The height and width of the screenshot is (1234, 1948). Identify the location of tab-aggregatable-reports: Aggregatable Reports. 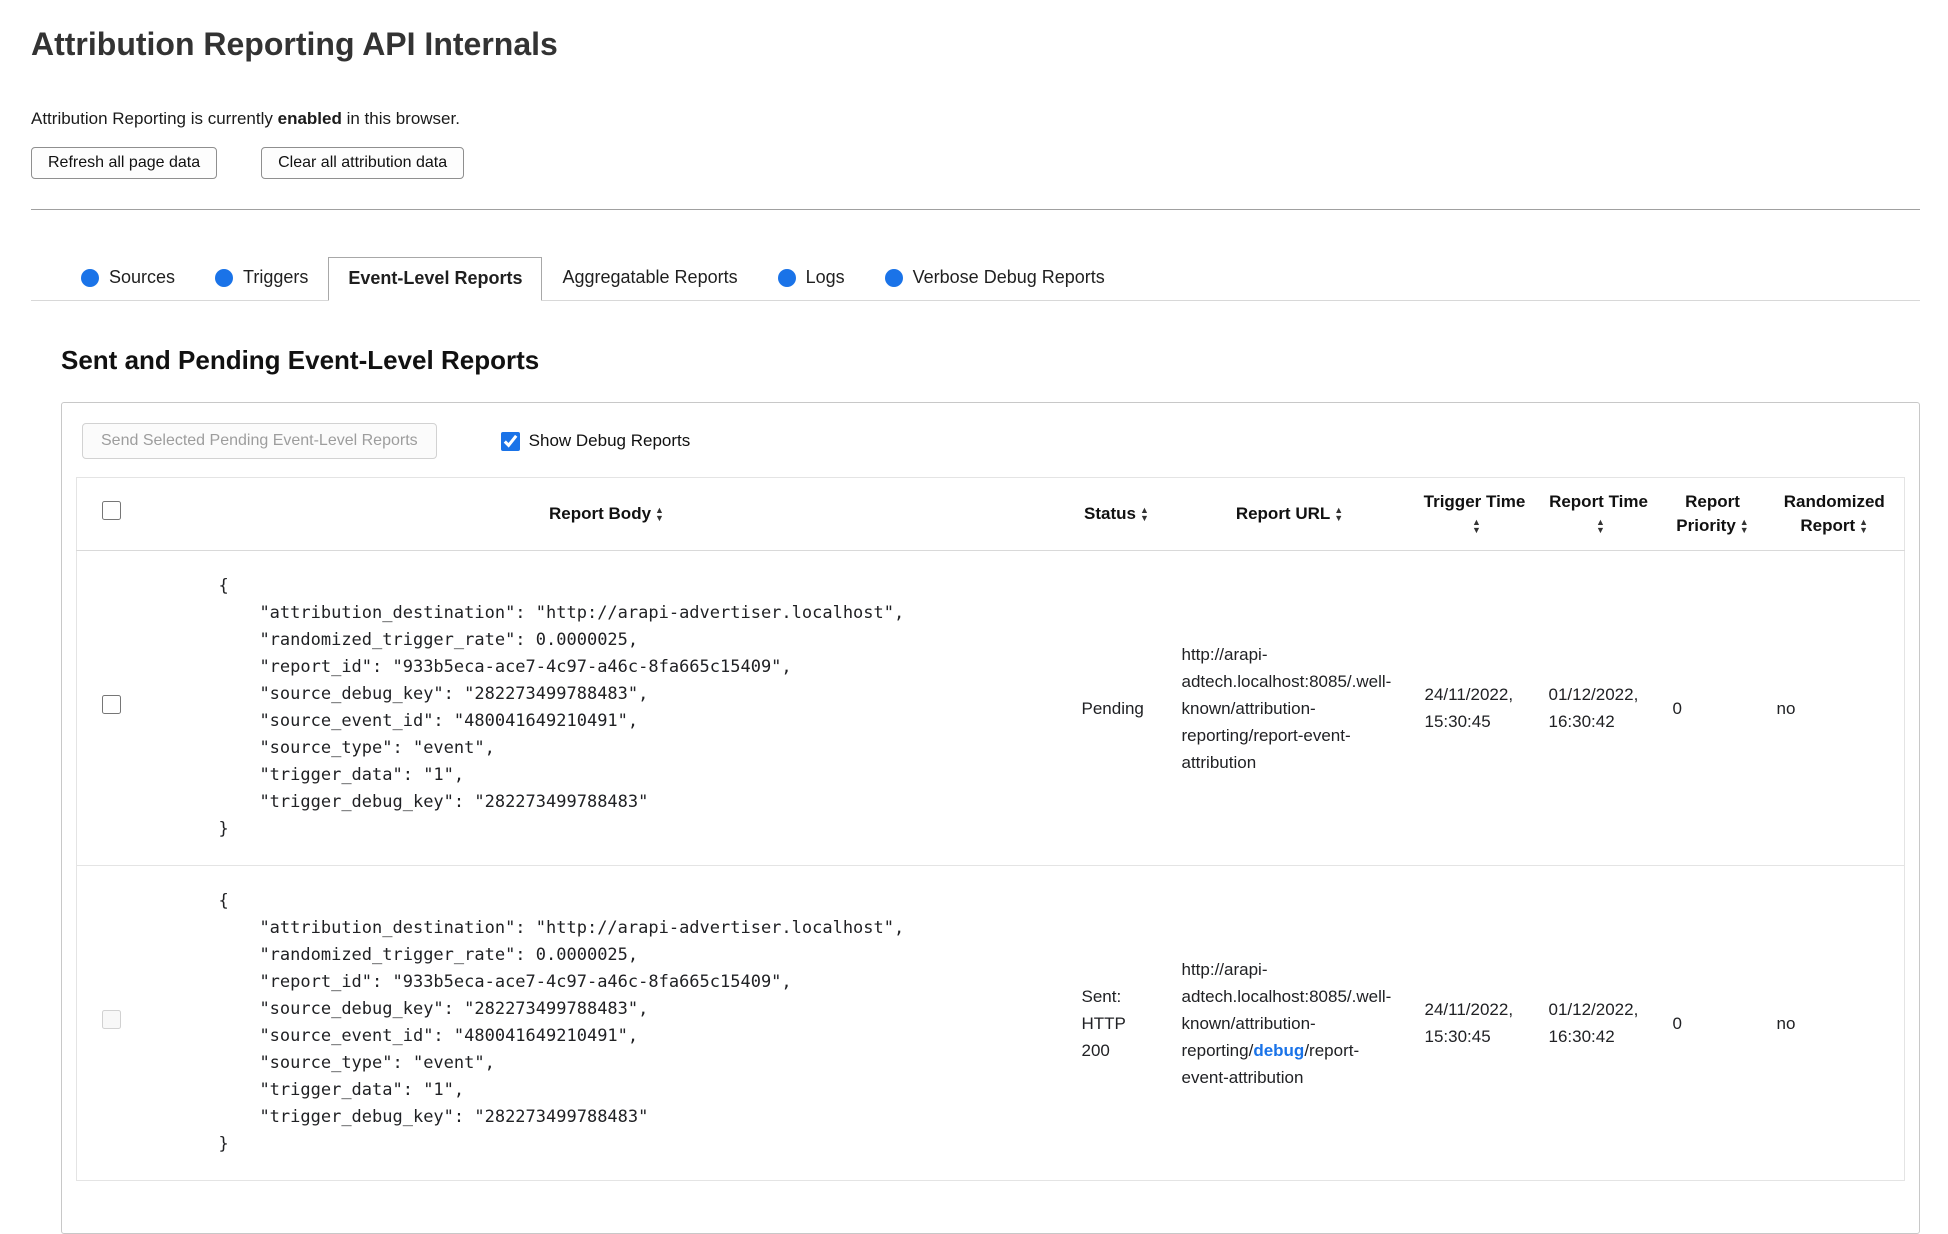
(649, 278).